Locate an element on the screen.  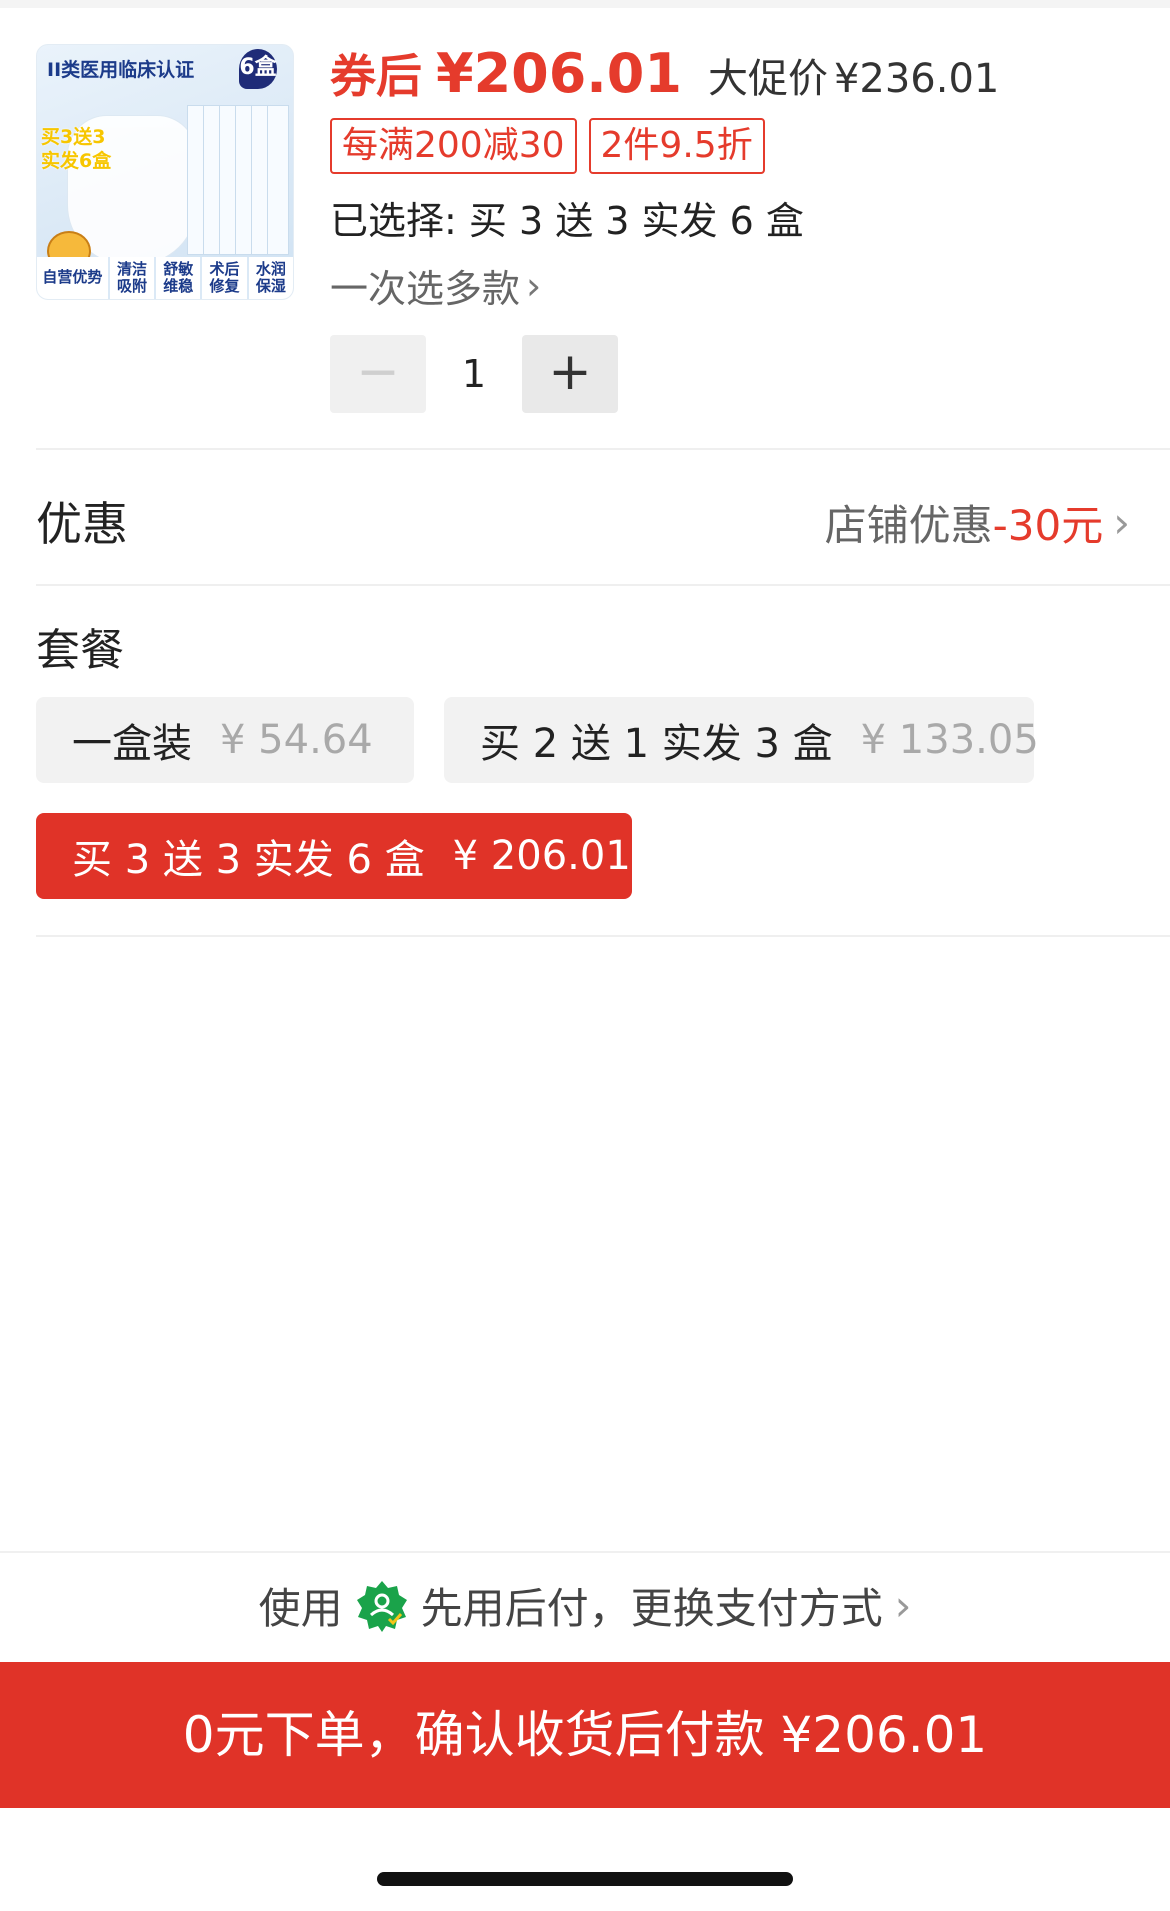
cert-label: II类医用临床认证 is located at coordinates (121, 70).